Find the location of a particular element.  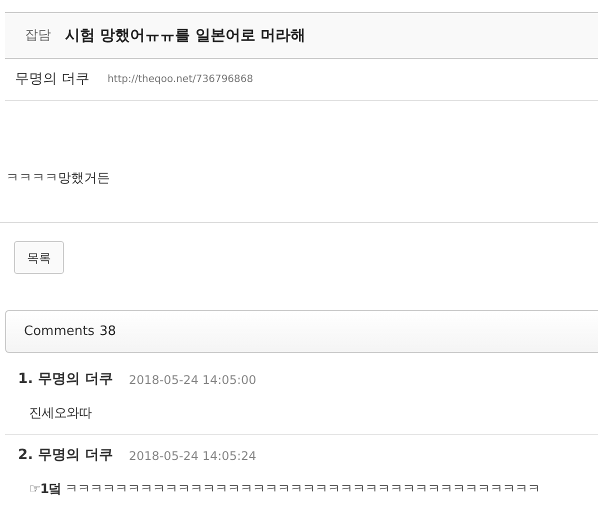

post-body: ㅋㅋㅋㅋ망했거든 is located at coordinates (57, 179).